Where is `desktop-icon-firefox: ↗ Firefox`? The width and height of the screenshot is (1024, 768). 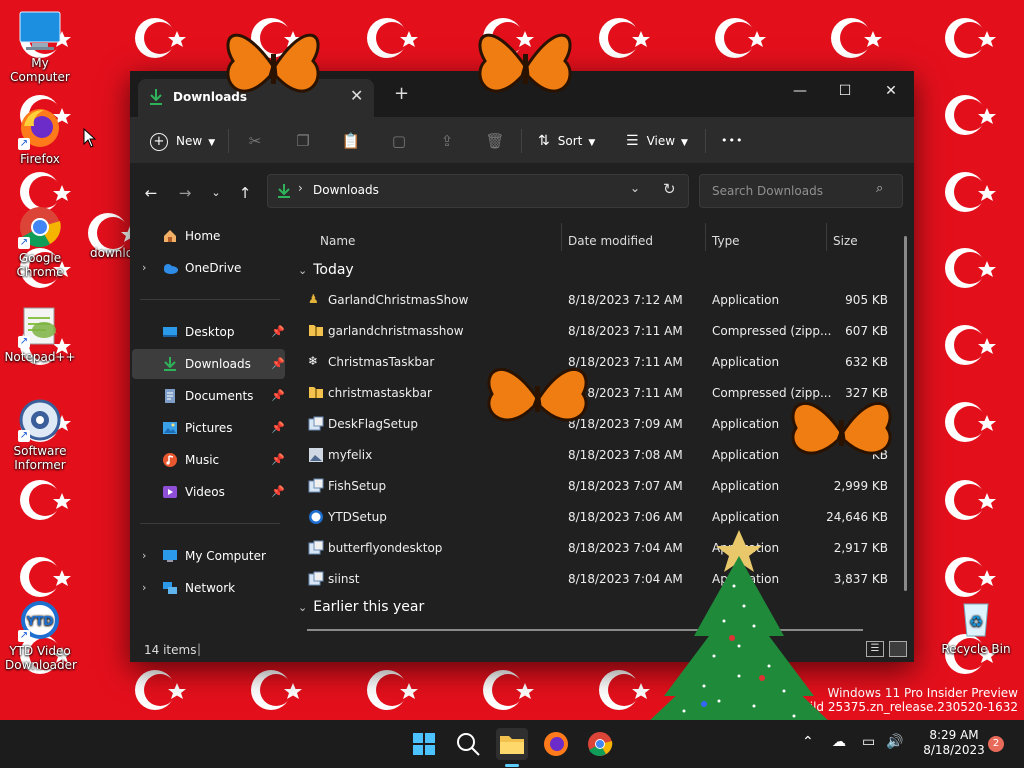 desktop-icon-firefox: ↗ Firefox is located at coordinates (40, 136).